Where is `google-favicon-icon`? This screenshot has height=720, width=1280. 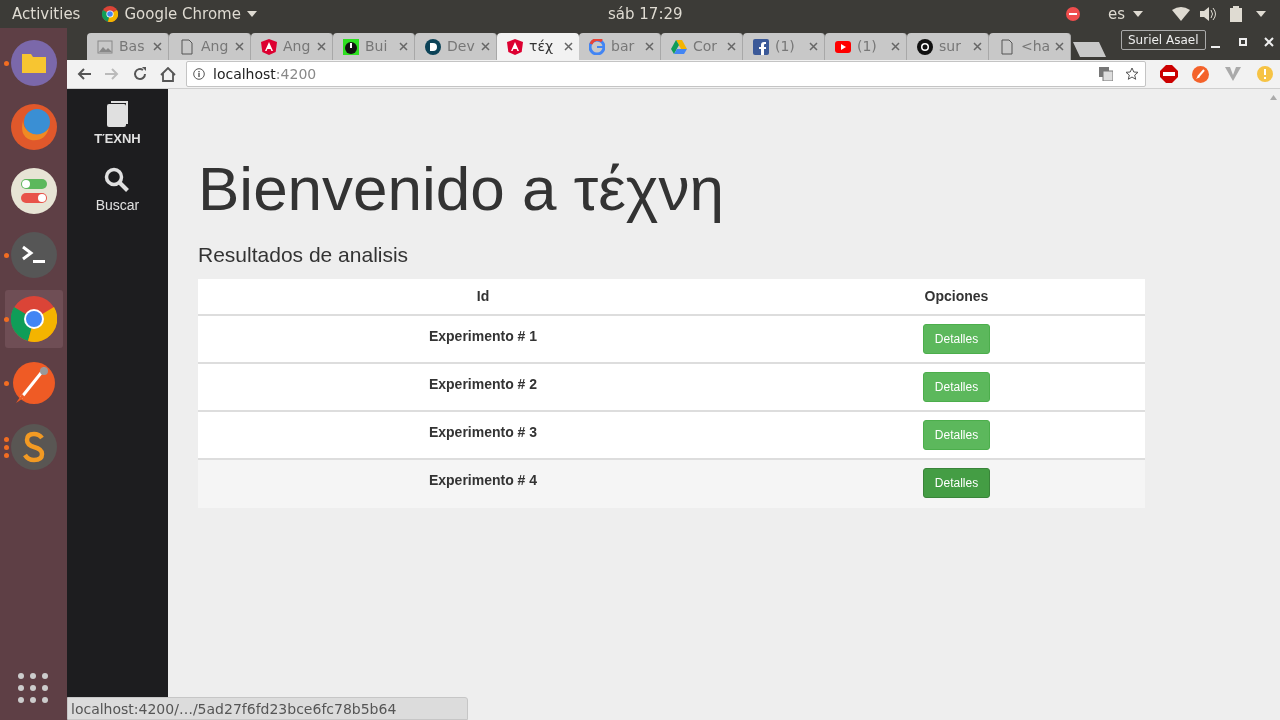
google-favicon-icon is located at coordinates (597, 46).